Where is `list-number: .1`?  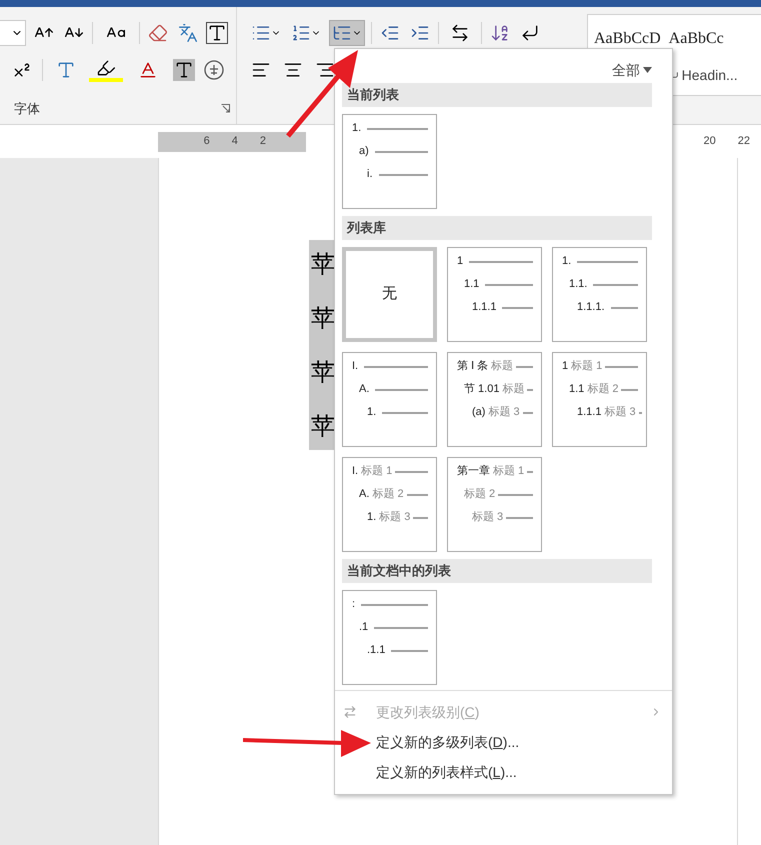 list-number: .1 is located at coordinates (363, 628).